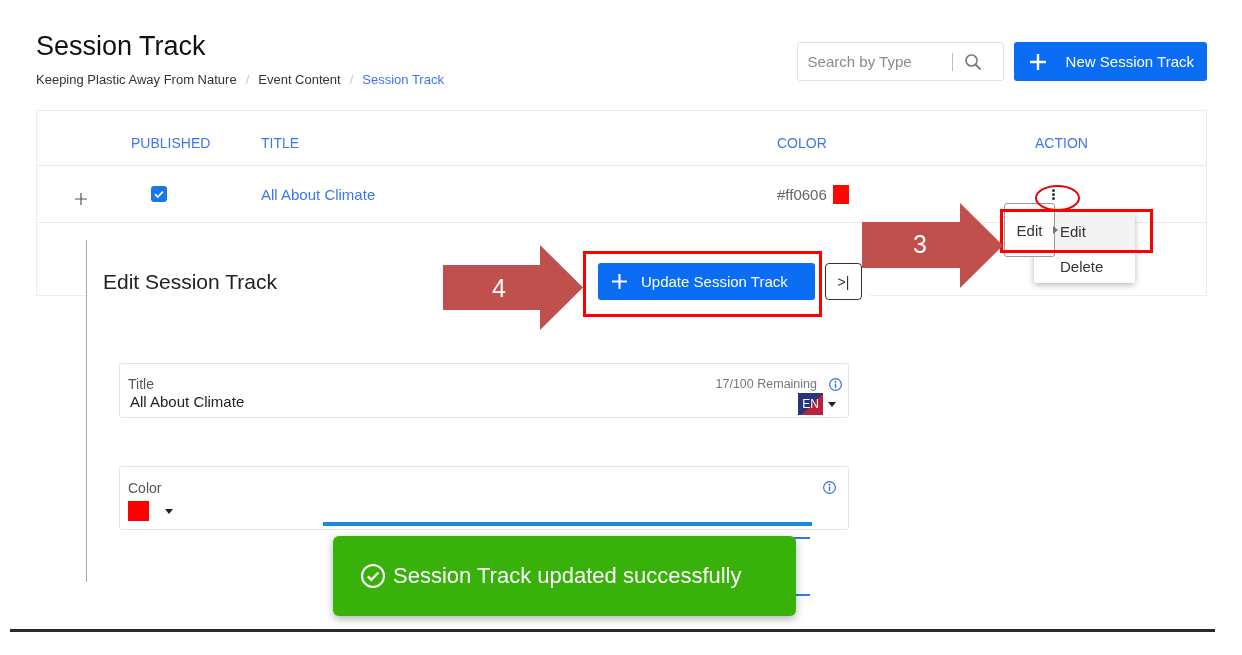  Describe the element at coordinates (802, 142) in the screenshot. I see `column-header: COLOR` at that location.